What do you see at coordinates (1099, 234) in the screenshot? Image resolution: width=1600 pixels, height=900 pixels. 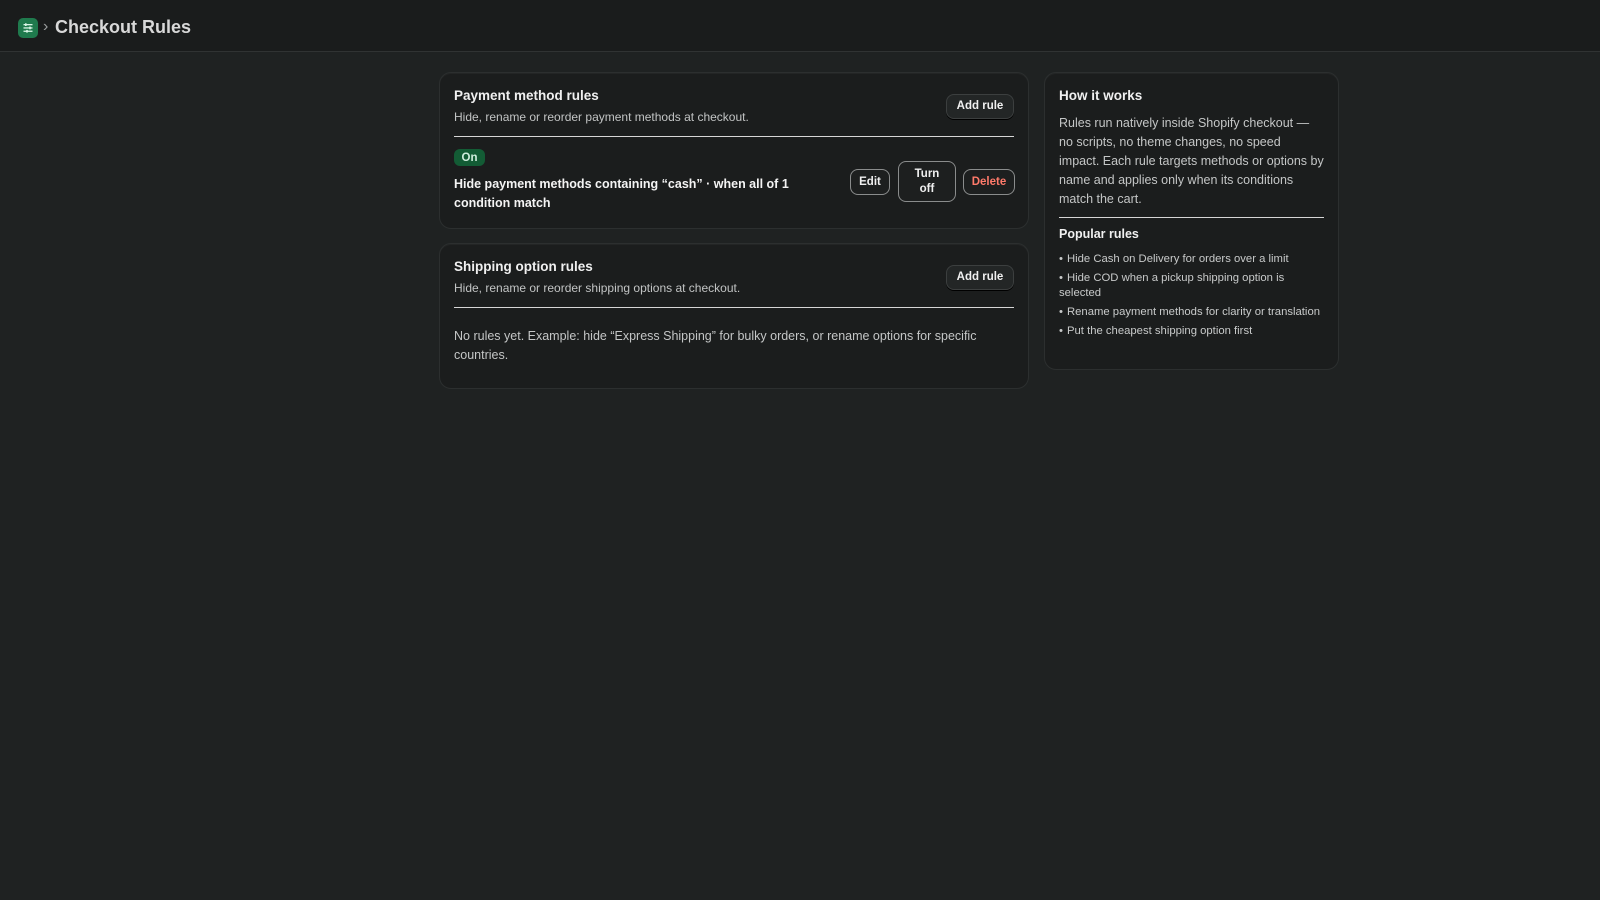 I see `popular-rules-title: Popular rules` at bounding box center [1099, 234].